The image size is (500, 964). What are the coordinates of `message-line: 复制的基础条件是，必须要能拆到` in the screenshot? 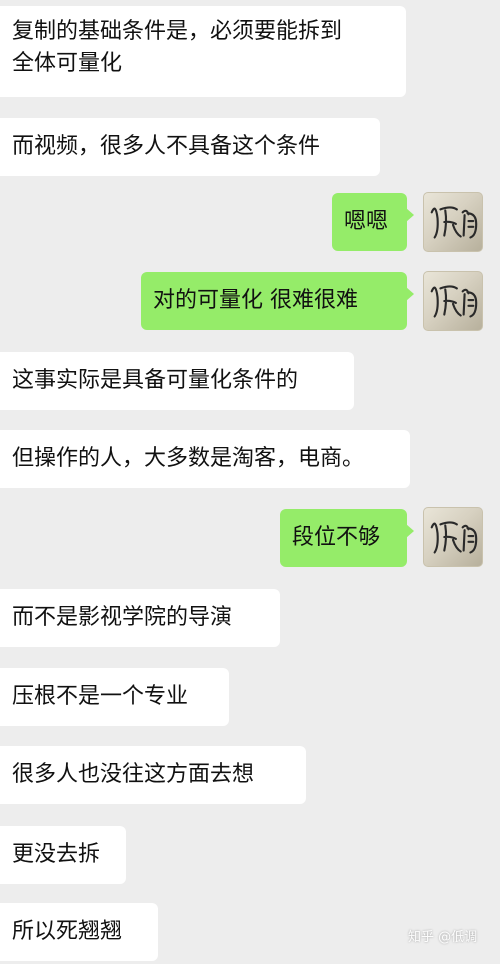 It's located at (177, 31).